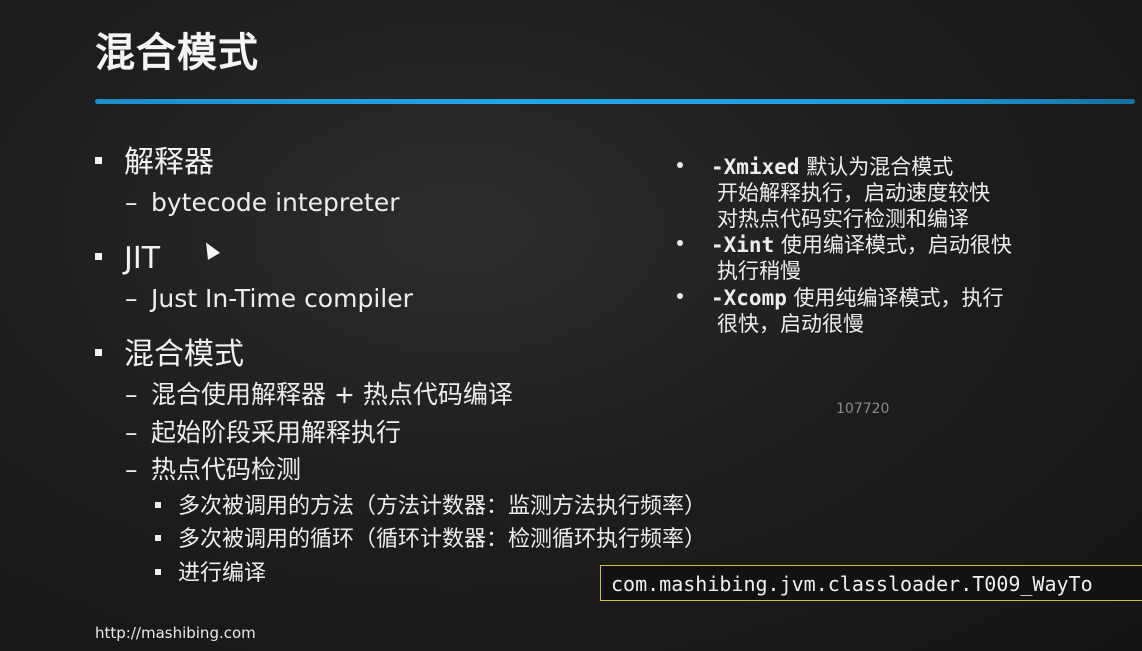  What do you see at coordinates (790, 324) in the screenshot?
I see `option-xcomp-line2: 很快，启动很慢` at bounding box center [790, 324].